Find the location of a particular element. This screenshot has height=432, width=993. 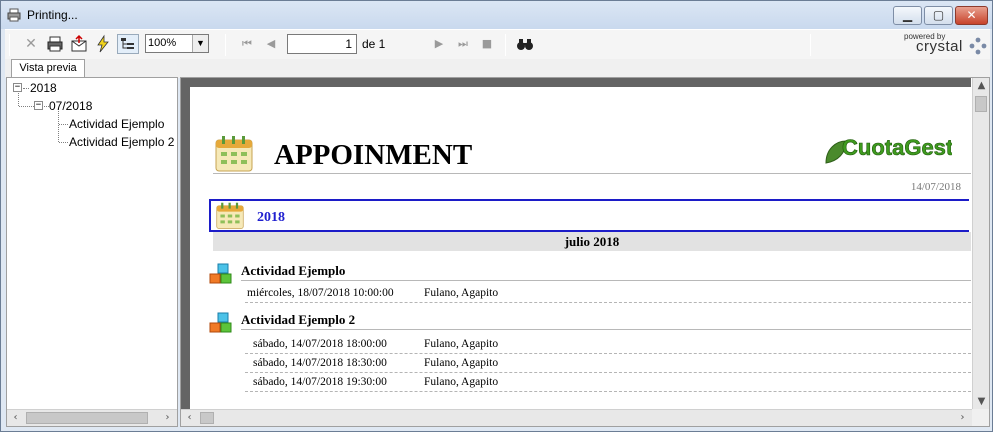

zoom-value: 100% is located at coordinates (162, 43).